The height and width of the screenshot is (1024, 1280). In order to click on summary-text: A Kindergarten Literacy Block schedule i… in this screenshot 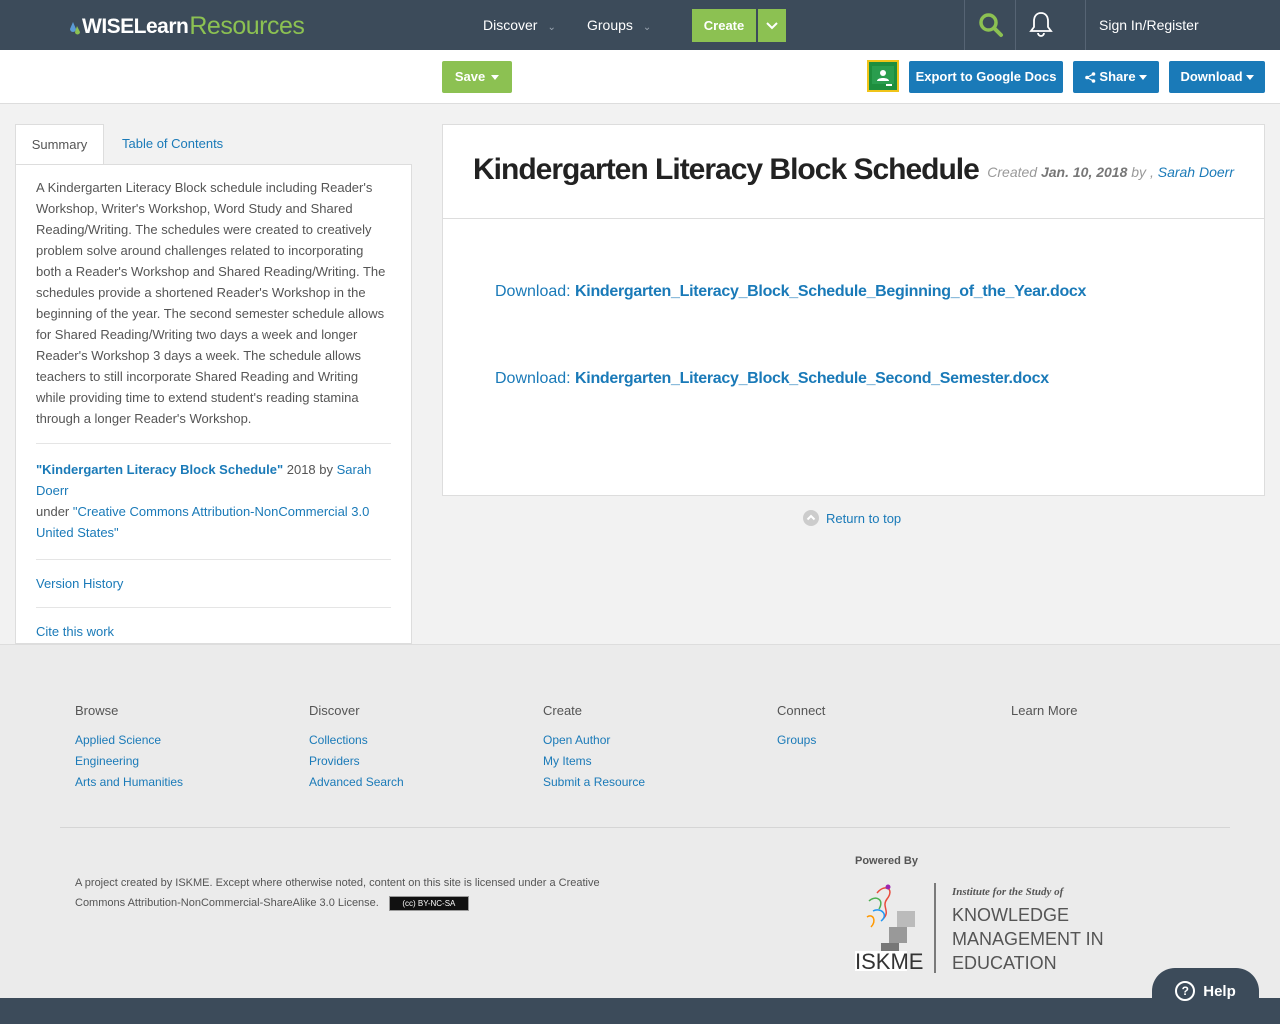, I will do `click(211, 303)`.